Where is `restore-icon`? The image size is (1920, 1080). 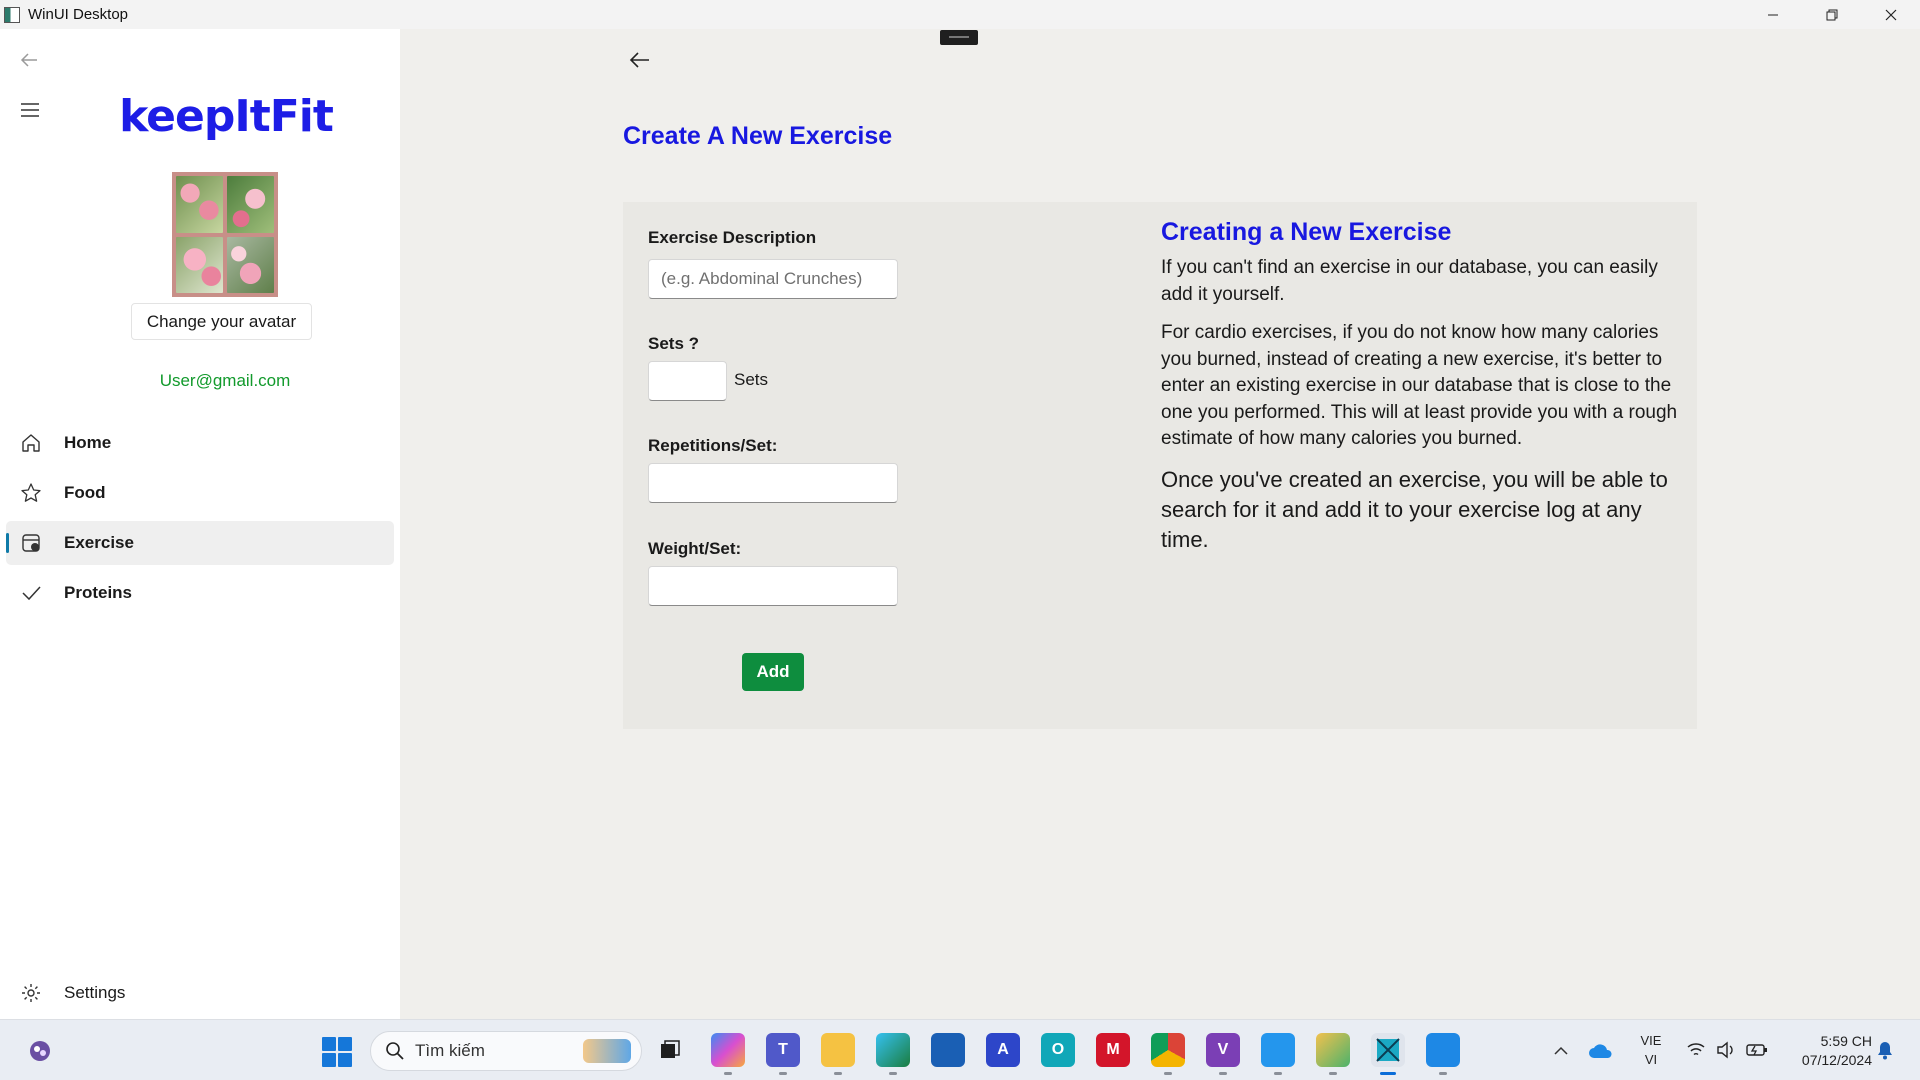 restore-icon is located at coordinates (1831, 14).